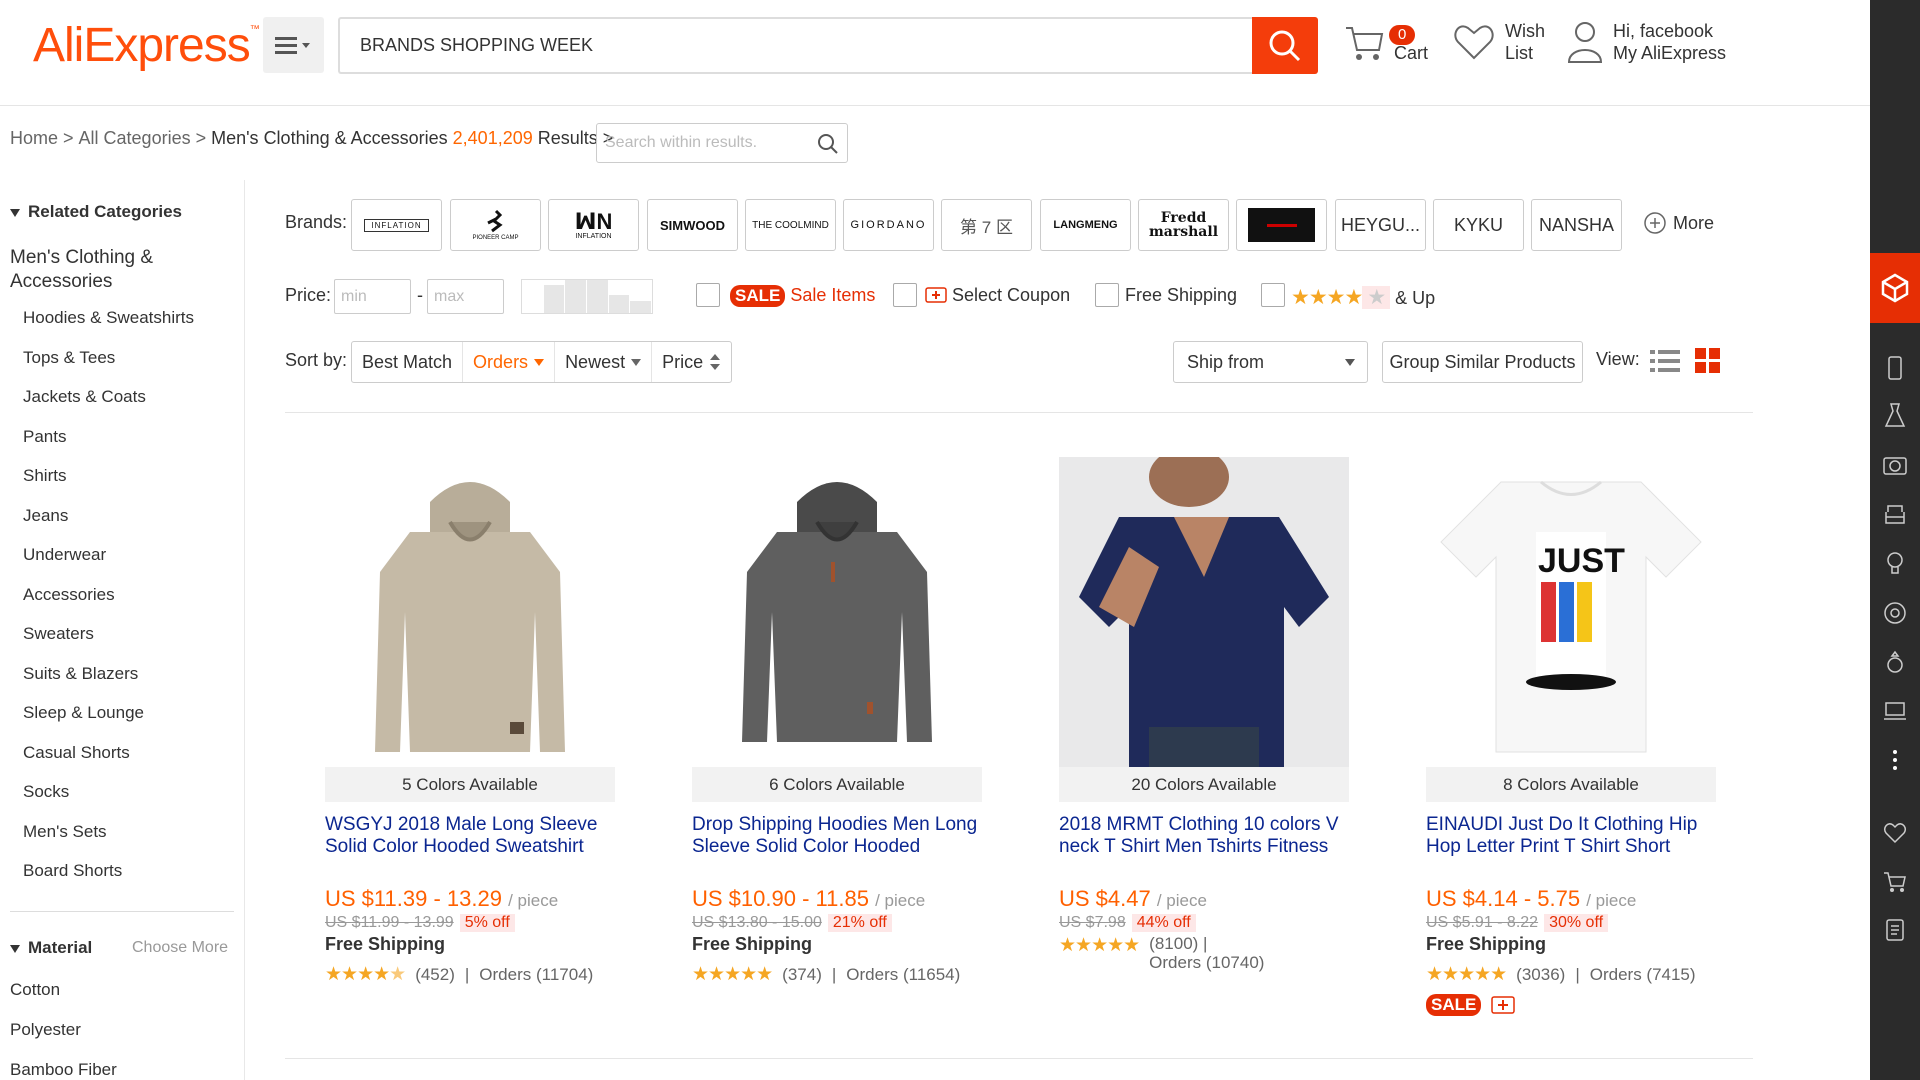 Image resolution: width=1920 pixels, height=1080 pixels. Describe the element at coordinates (1571, 612) in the screenshot. I see `product-image: JUST` at that location.